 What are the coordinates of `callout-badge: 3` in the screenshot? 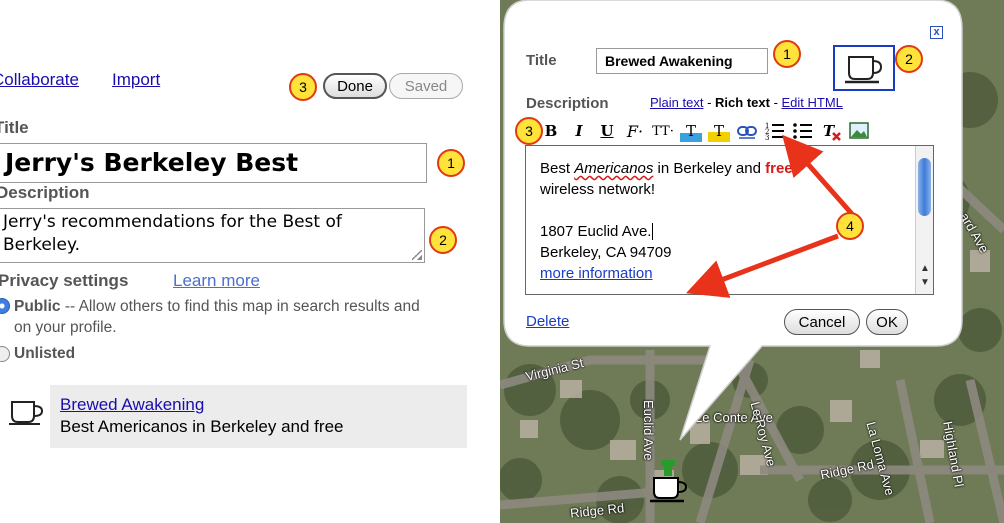 It's located at (303, 87).